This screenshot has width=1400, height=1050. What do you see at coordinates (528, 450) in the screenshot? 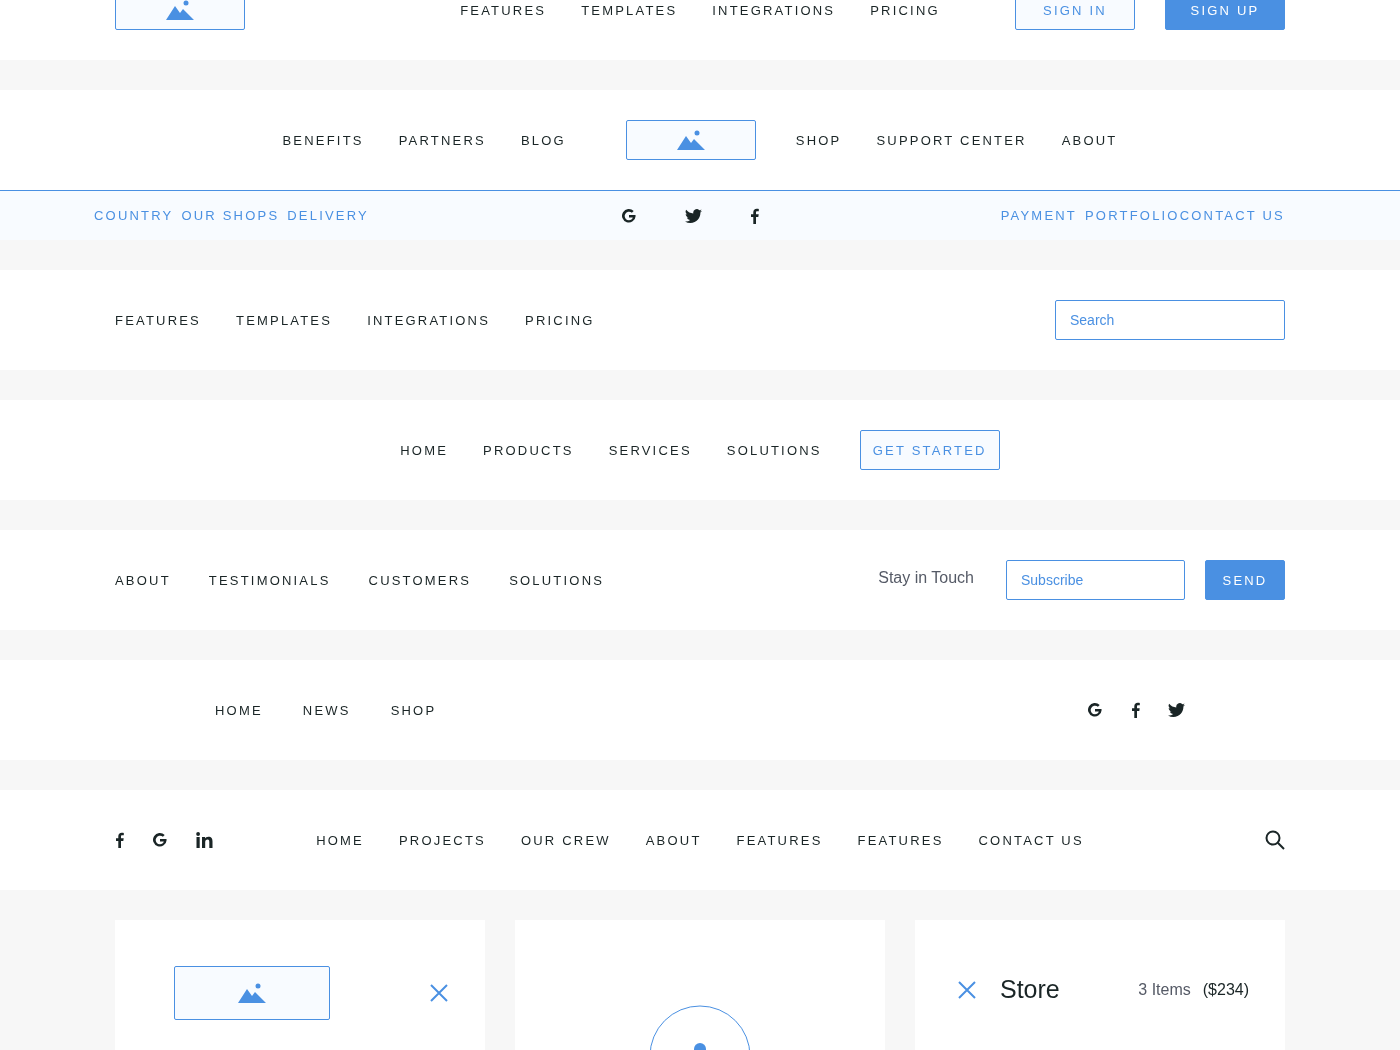
I see `nav-link: PRODUCTS` at bounding box center [528, 450].